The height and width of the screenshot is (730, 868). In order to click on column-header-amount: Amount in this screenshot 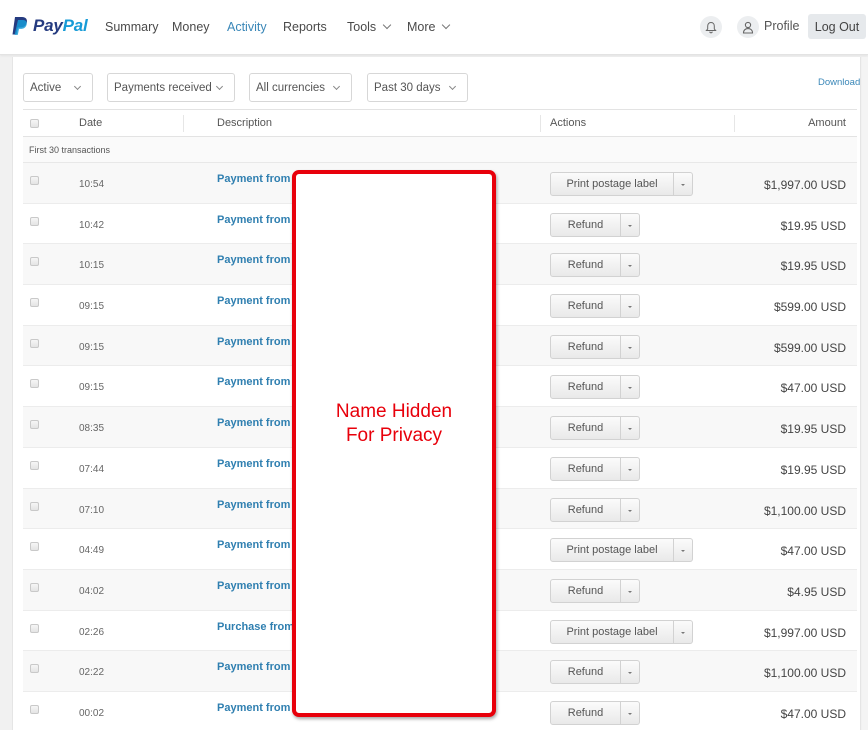, I will do `click(827, 123)`.